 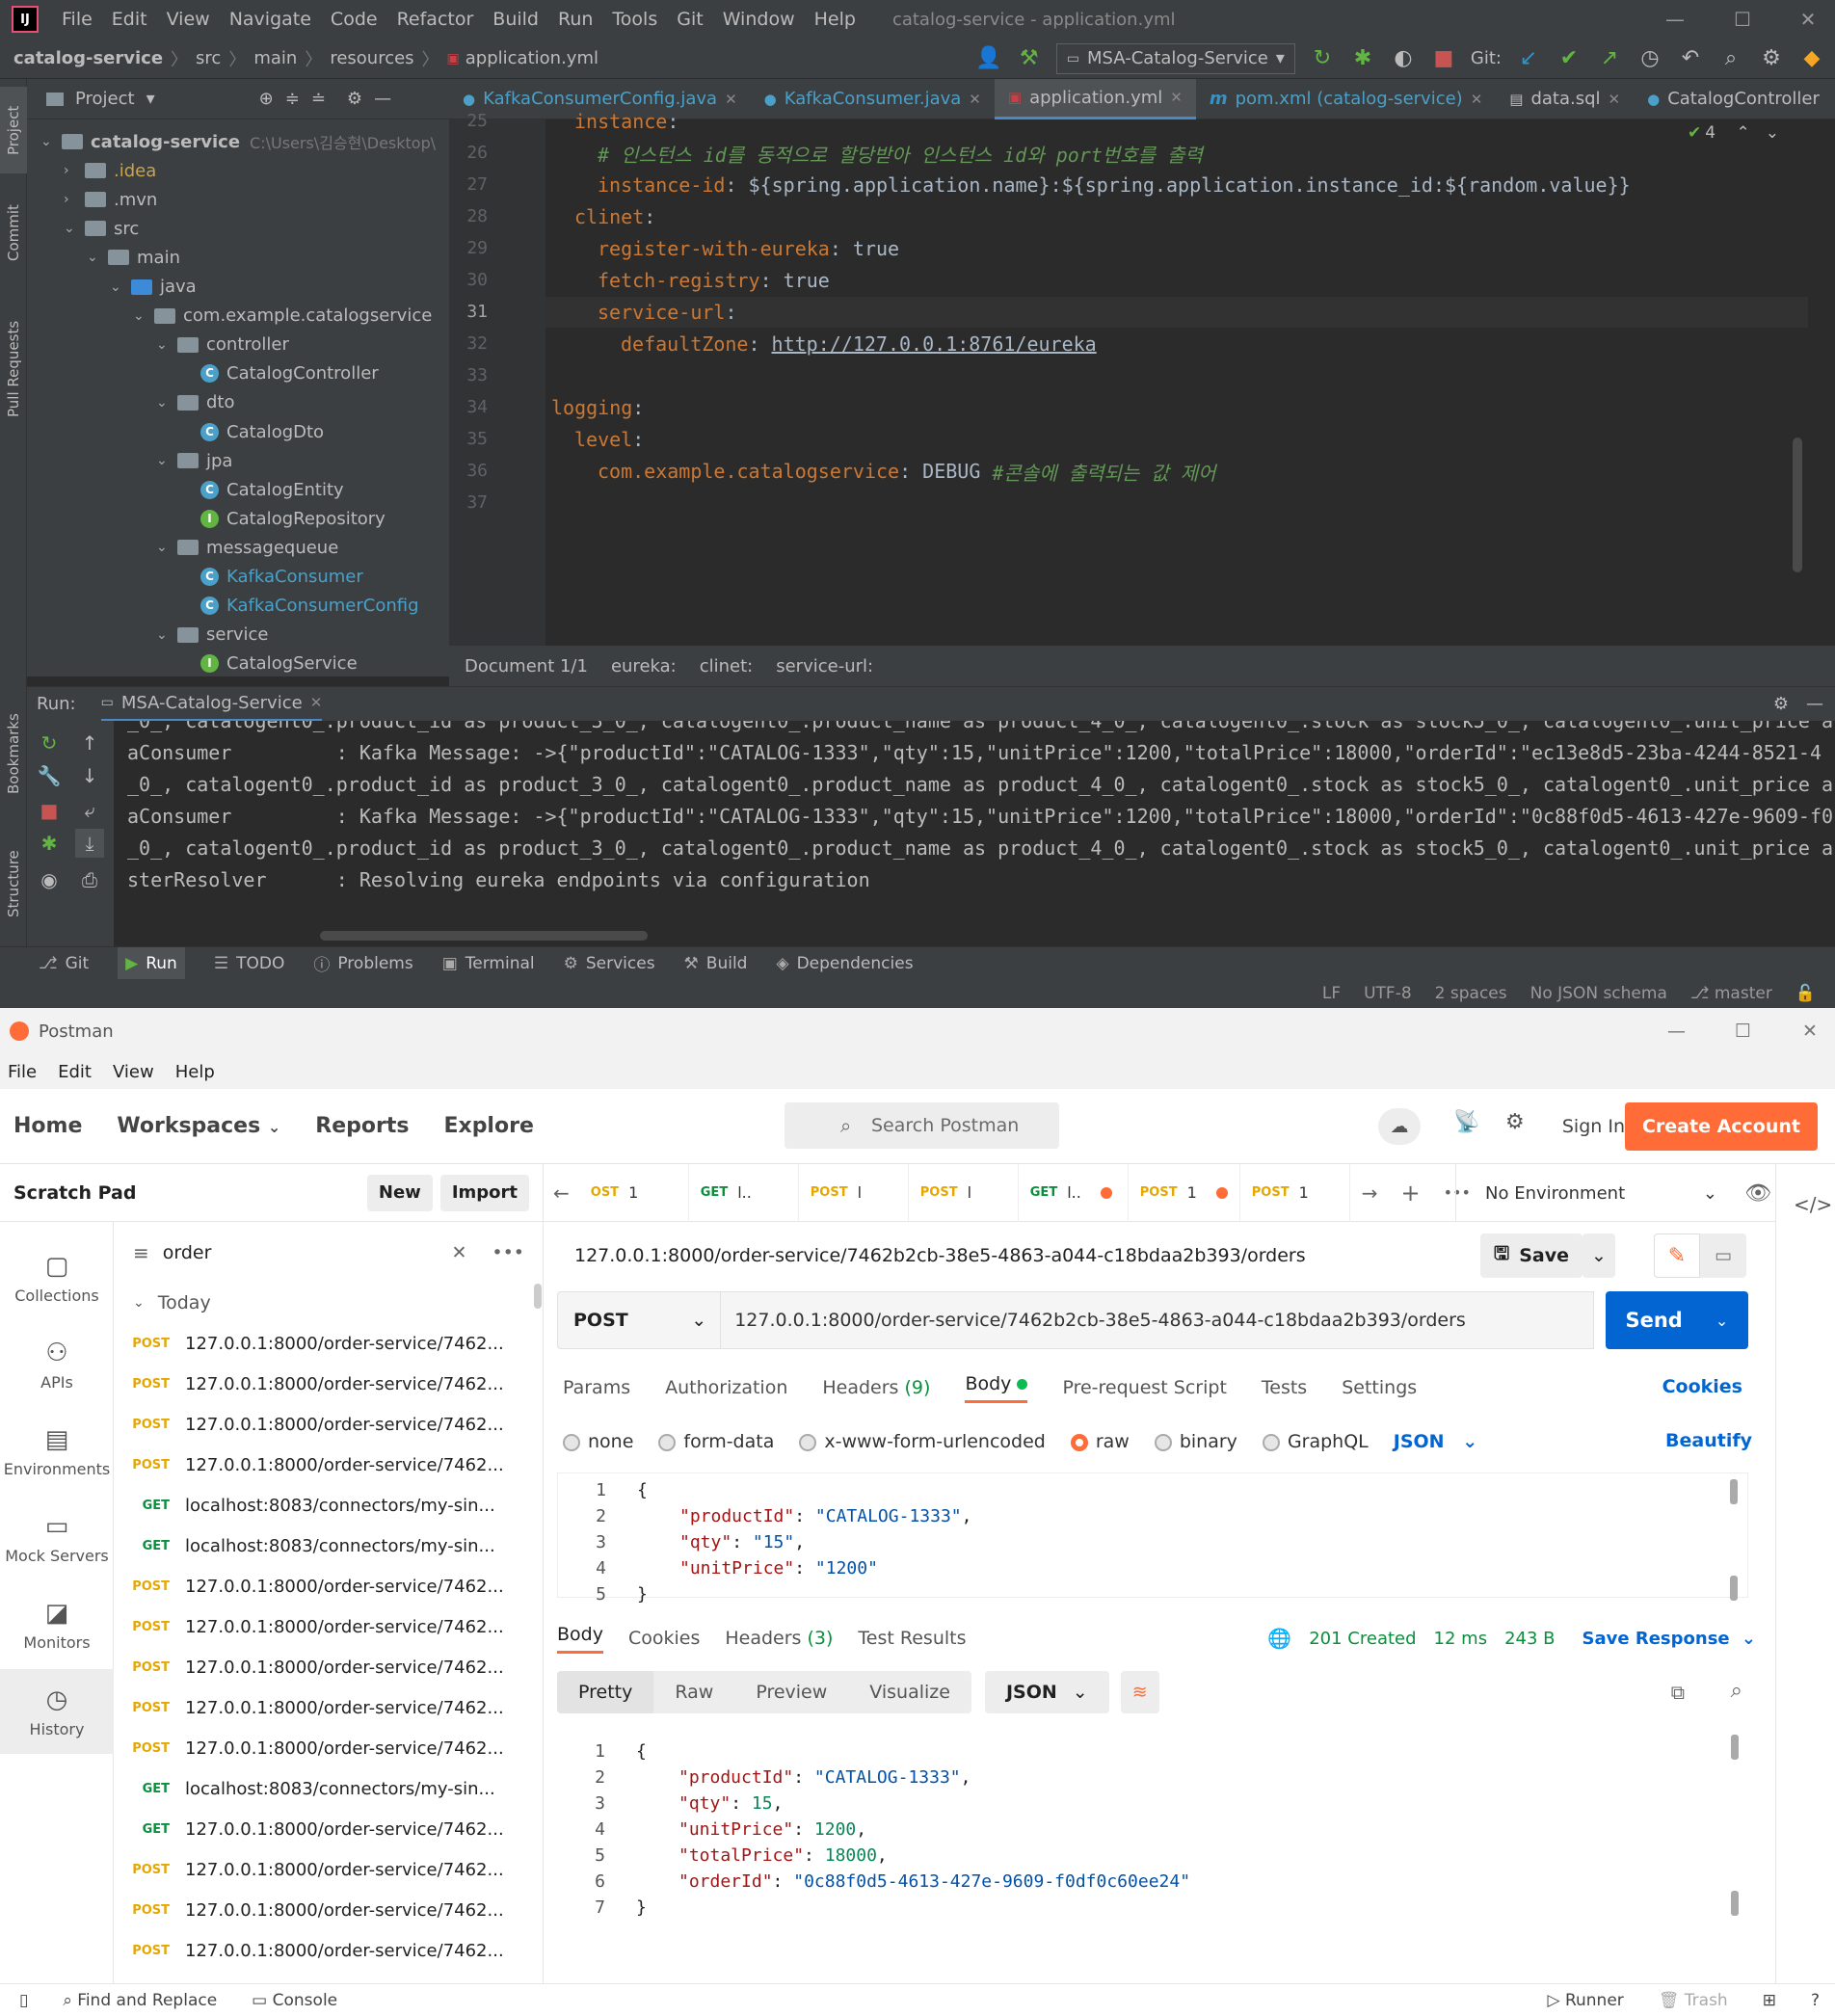 What do you see at coordinates (561, 1193) in the screenshot?
I see `tabs-scroll-left-icon: ←` at bounding box center [561, 1193].